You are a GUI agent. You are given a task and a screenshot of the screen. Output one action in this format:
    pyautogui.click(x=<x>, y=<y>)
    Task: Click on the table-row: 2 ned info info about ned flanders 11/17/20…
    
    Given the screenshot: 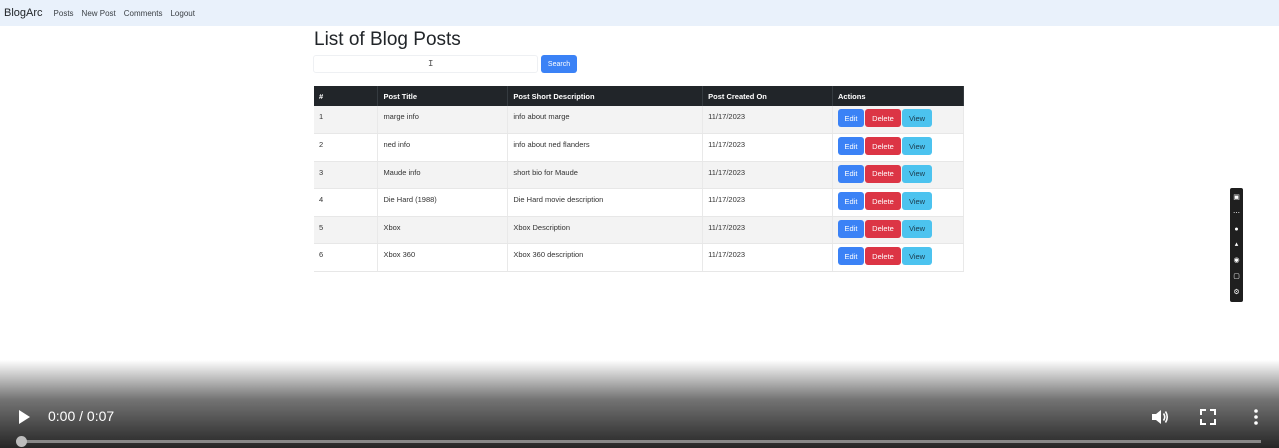 What is the action you would take?
    pyautogui.click(x=639, y=147)
    